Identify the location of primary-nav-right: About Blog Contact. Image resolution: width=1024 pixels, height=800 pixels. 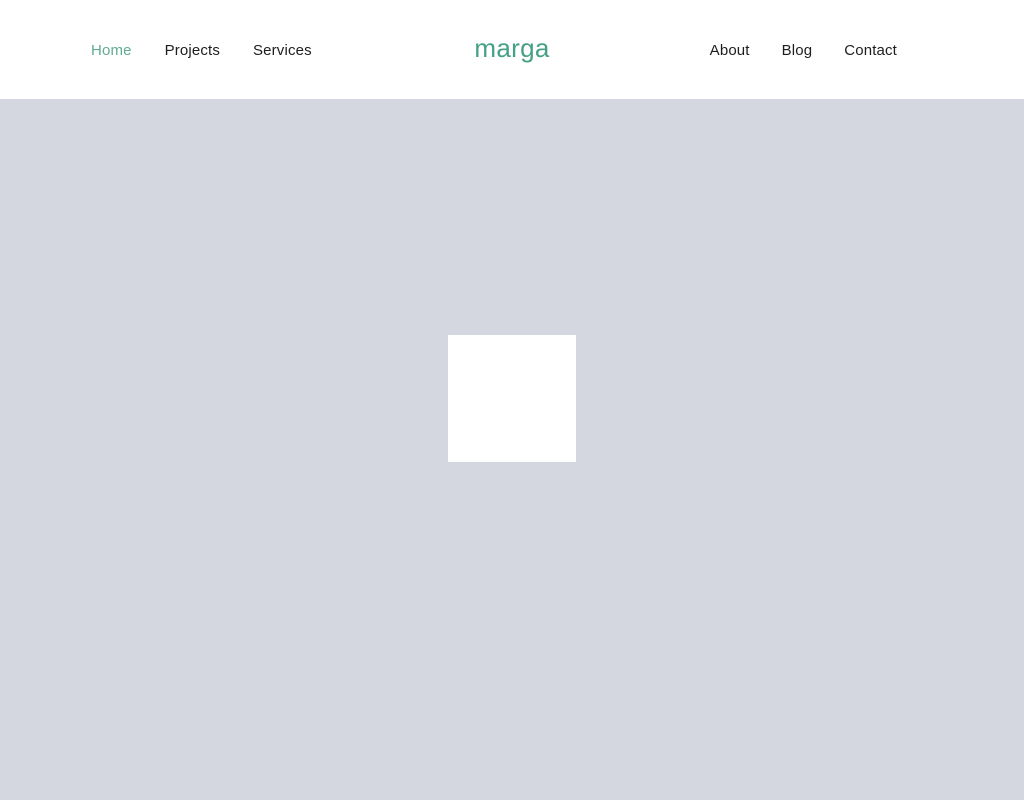
(803, 49).